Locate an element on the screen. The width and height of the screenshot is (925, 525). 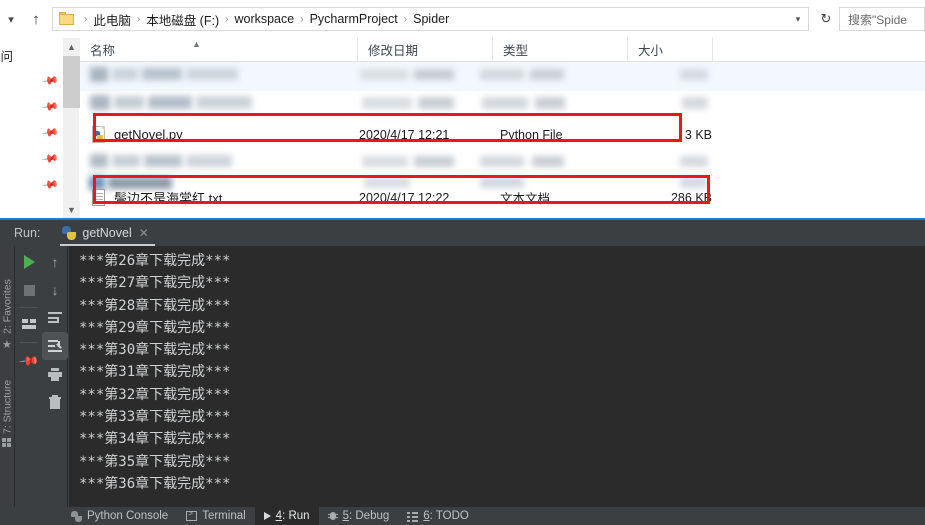
run-toolbar-primary: 📌 is located at coordinates (29, 385).